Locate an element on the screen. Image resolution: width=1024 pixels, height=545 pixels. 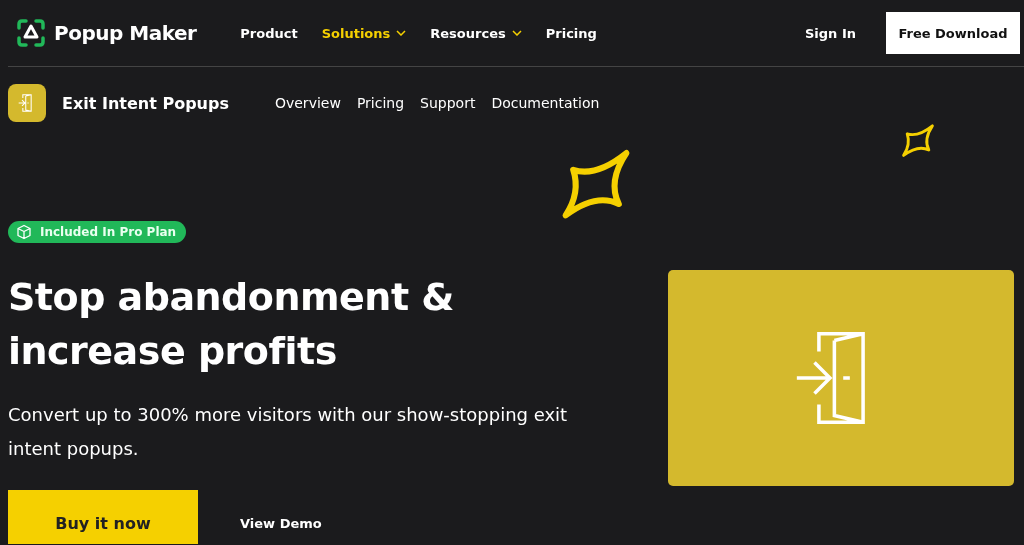
hero-heading: Stop abandonment & increase profits is located at coordinates (231, 324).